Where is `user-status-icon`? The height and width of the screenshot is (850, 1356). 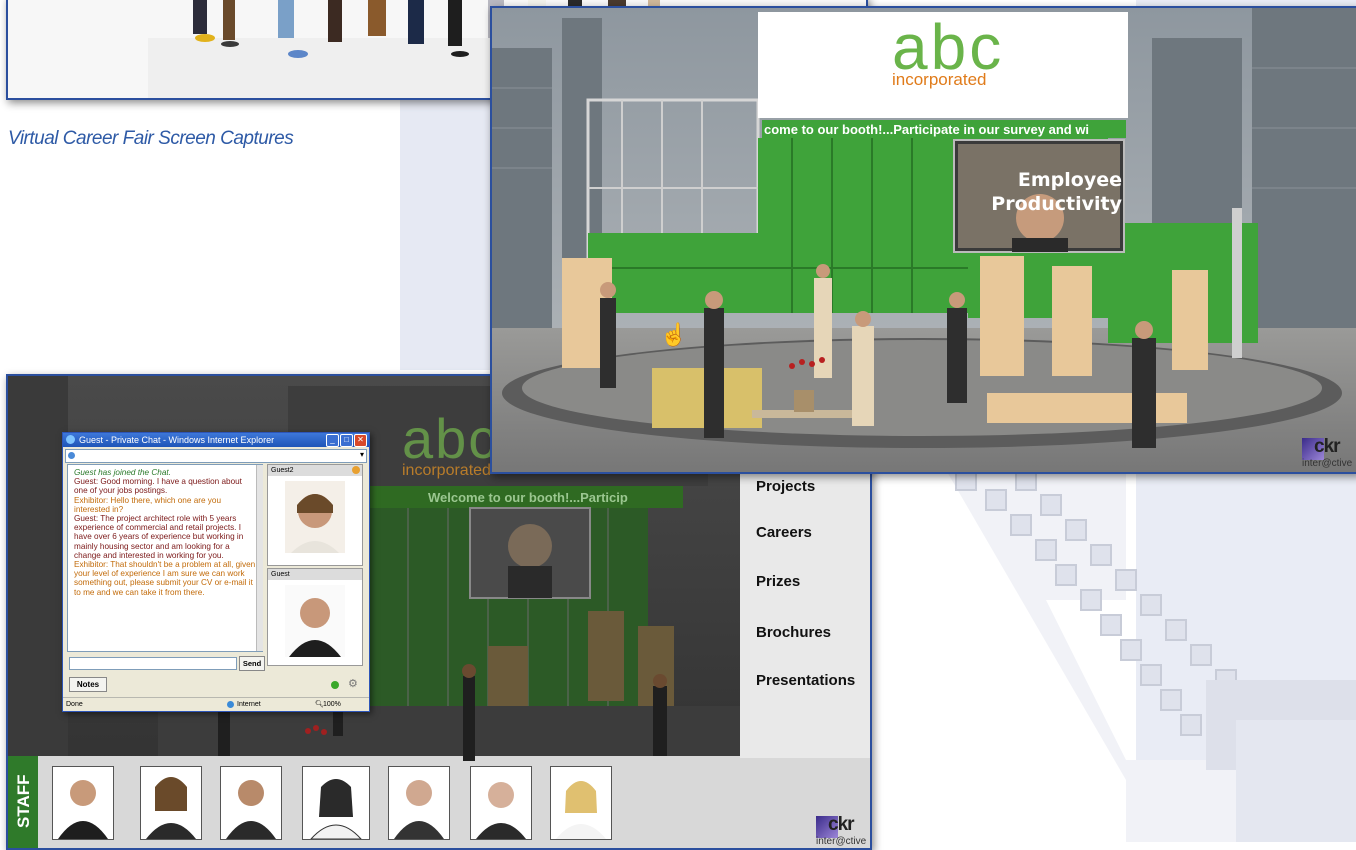 user-status-icon is located at coordinates (356, 470).